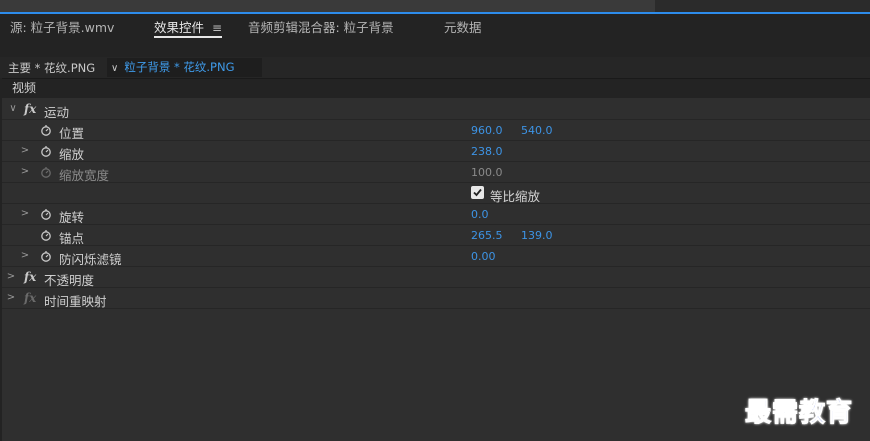 The width and height of the screenshot is (870, 441). What do you see at coordinates (436, 256) in the screenshot?
I see `property-row-anti-flicker: > 防闪烁滤镜 0.00` at bounding box center [436, 256].